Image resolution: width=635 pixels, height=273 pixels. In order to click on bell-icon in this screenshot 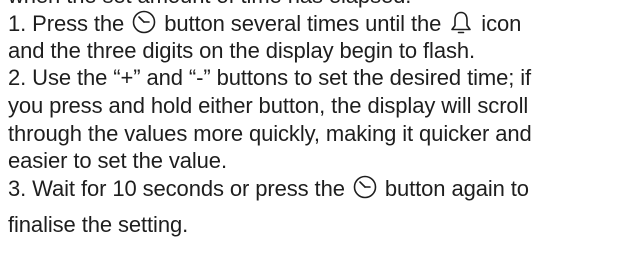, I will do `click(461, 22)`.